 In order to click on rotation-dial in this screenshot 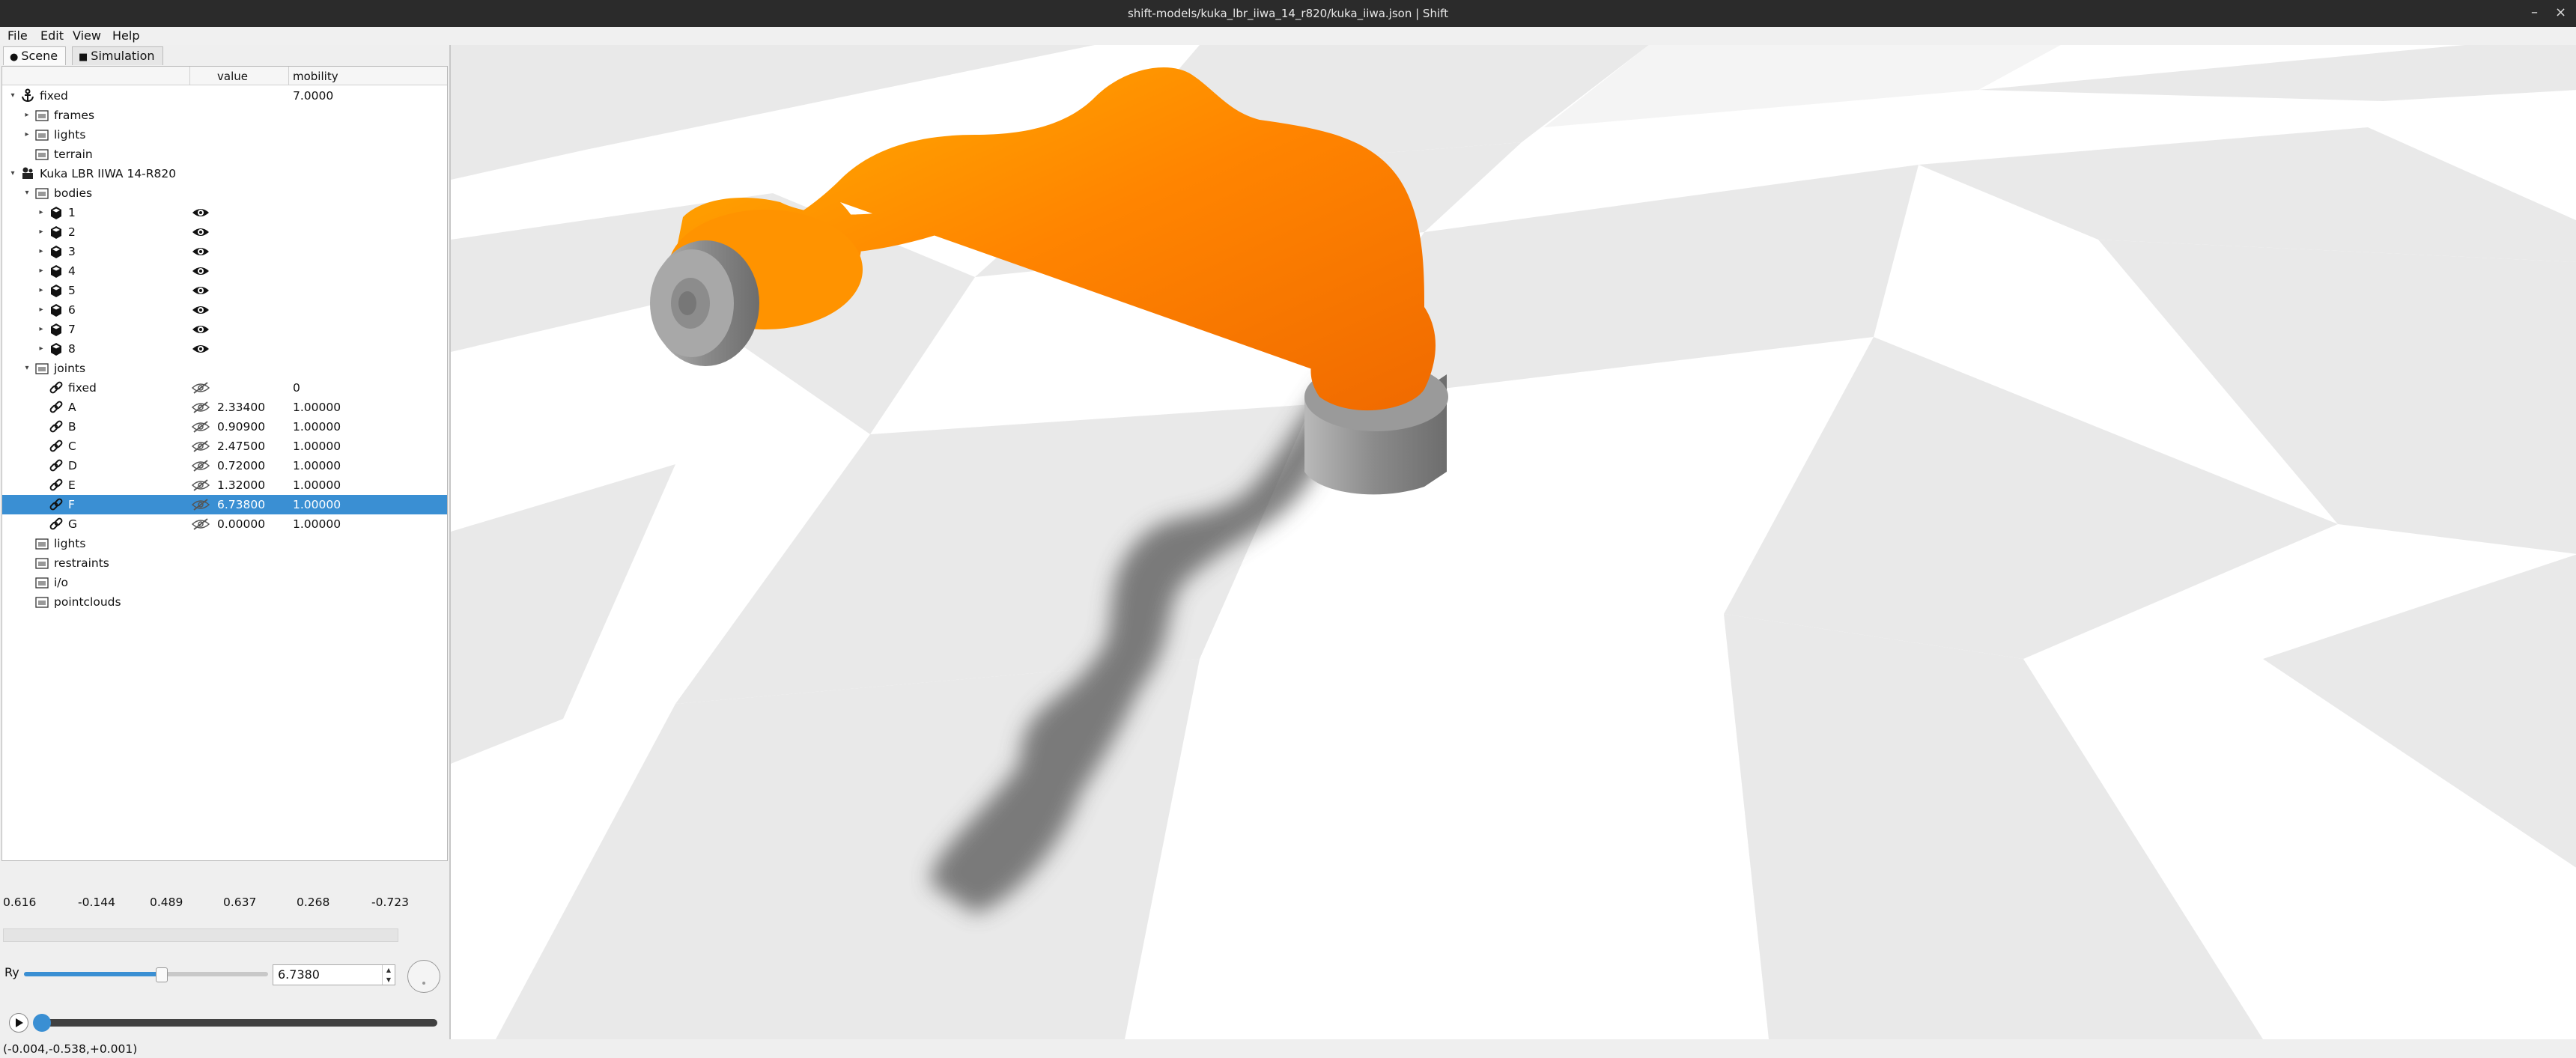, I will do `click(423, 976)`.